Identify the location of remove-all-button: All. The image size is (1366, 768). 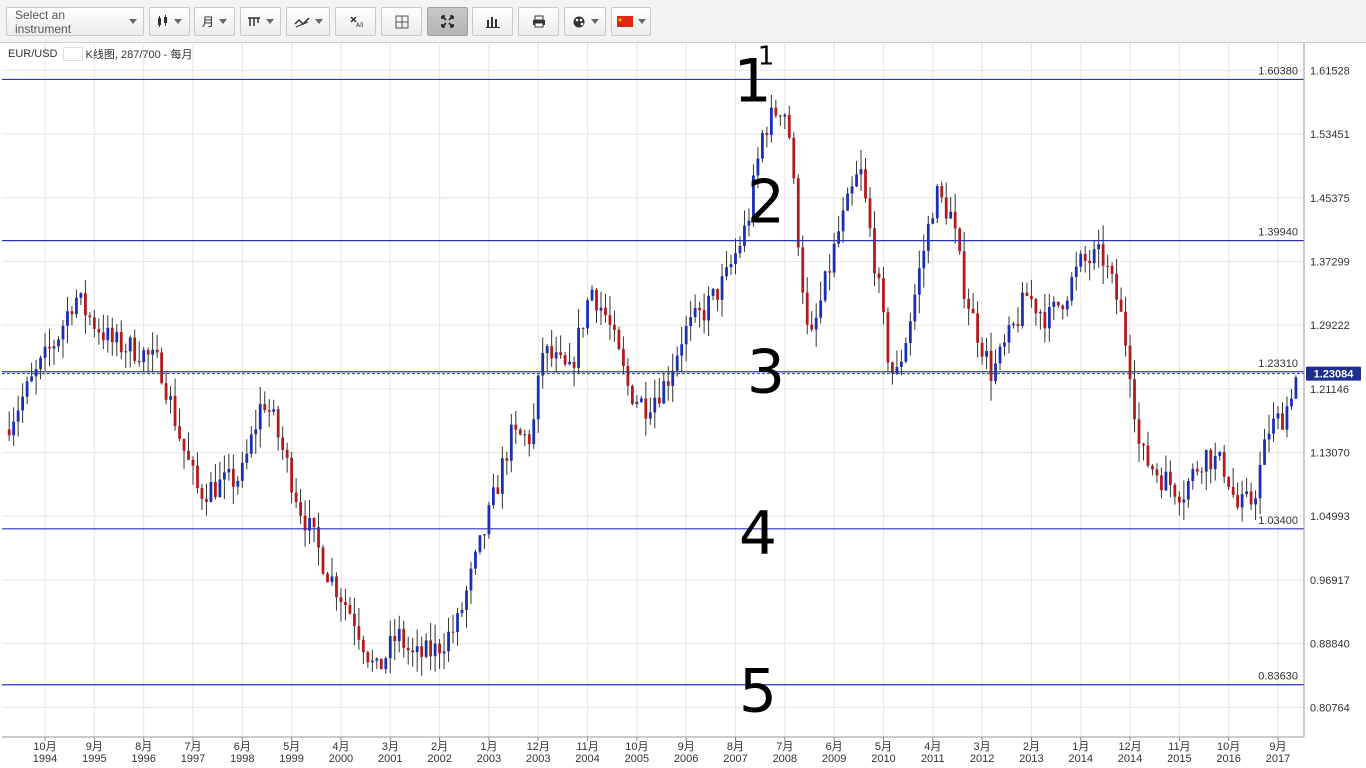
(355, 21).